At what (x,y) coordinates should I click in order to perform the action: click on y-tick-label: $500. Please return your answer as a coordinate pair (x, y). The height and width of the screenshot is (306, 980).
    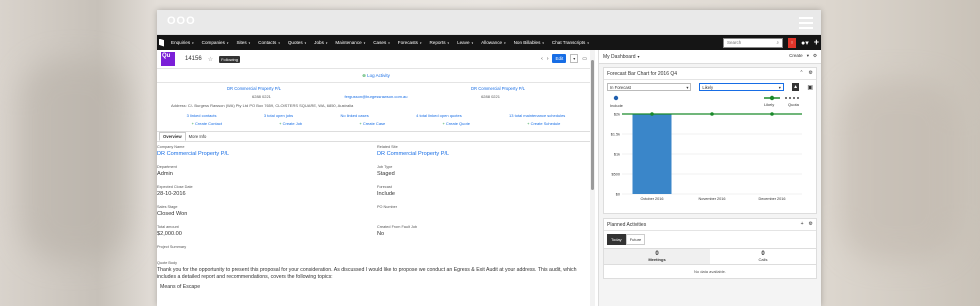
    Looking at the image, I should click on (616, 175).